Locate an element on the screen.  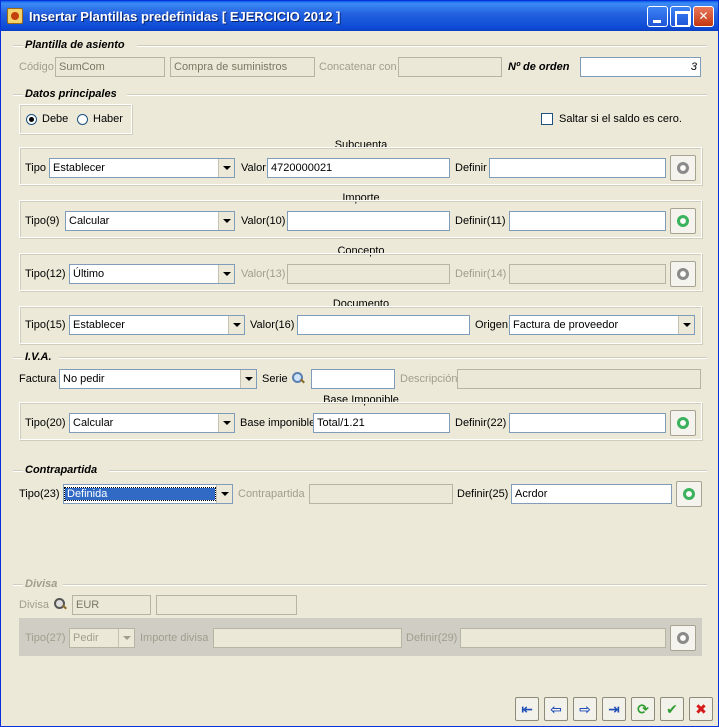
documento-tipo-label: Tipo(15) is located at coordinates (45, 325).